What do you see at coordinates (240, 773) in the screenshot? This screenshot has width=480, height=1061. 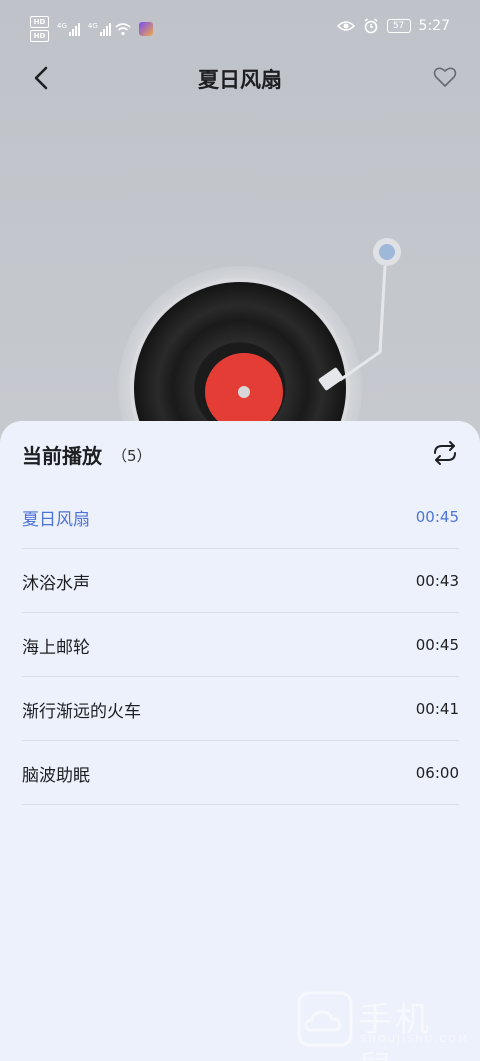 I see `track-item: 脑波助眠 06:00` at bounding box center [240, 773].